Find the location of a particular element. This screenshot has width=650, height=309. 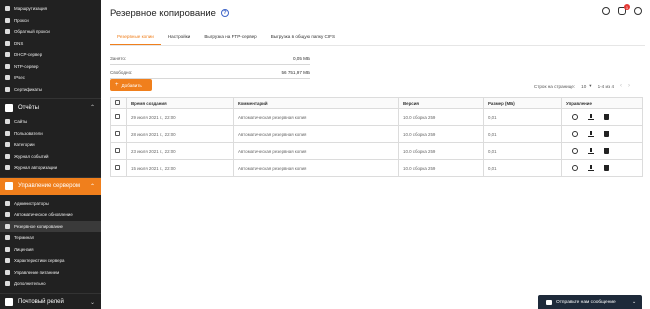

sidebar-item-auto-update: Автоматическое обновление is located at coordinates (50, 215).